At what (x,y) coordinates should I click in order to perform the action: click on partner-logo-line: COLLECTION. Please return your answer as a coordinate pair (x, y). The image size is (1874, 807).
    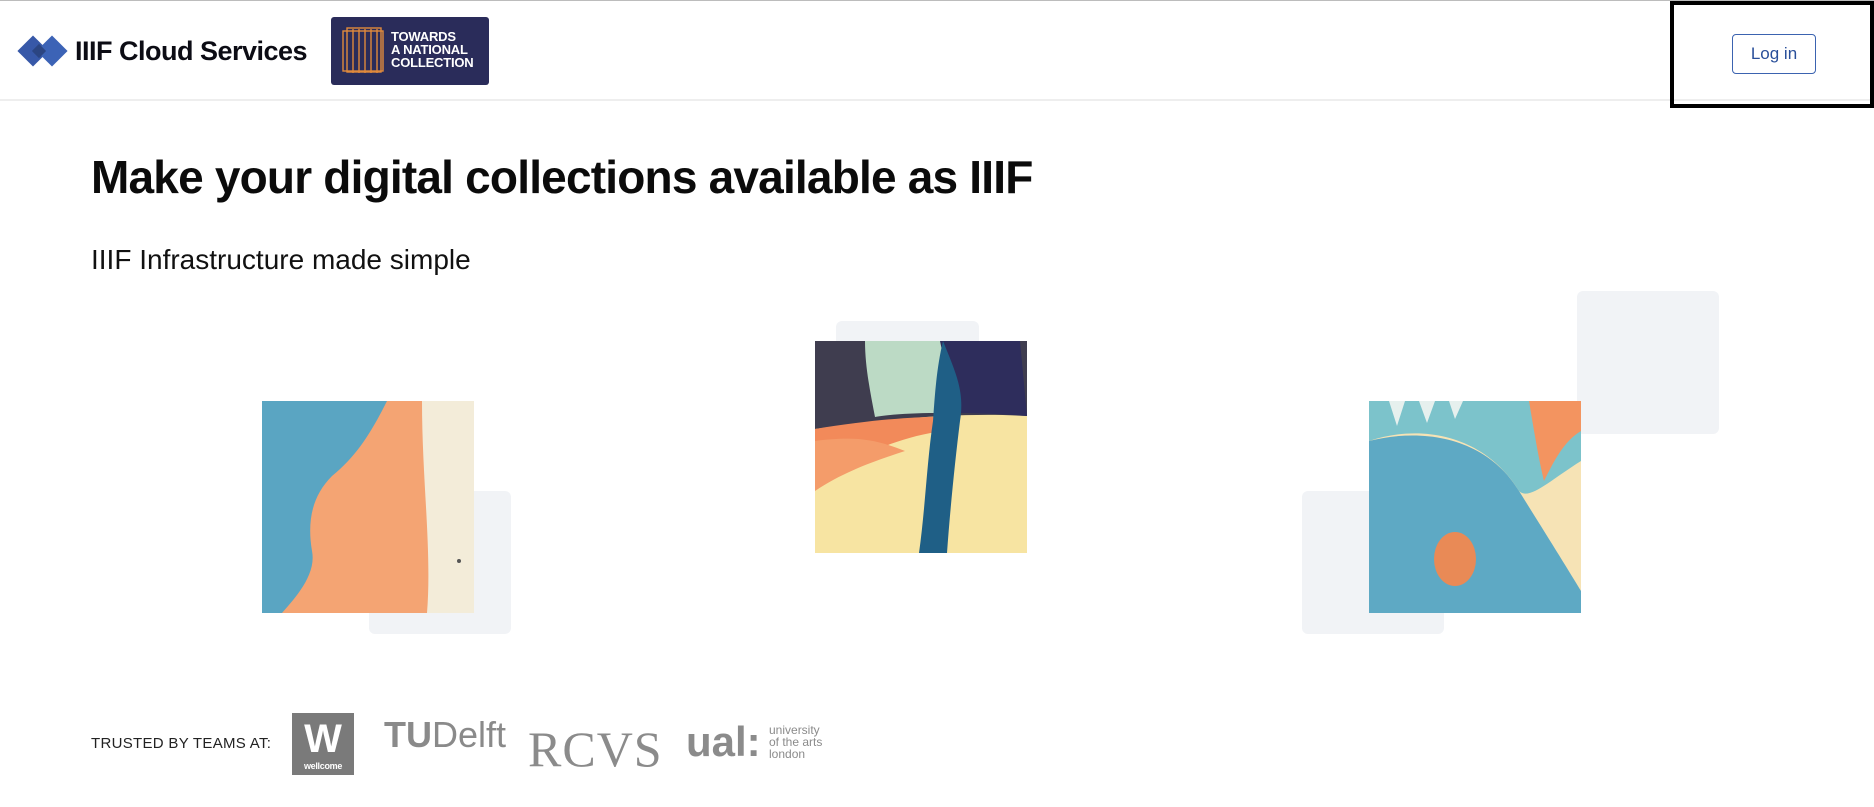
    Looking at the image, I should click on (432, 62).